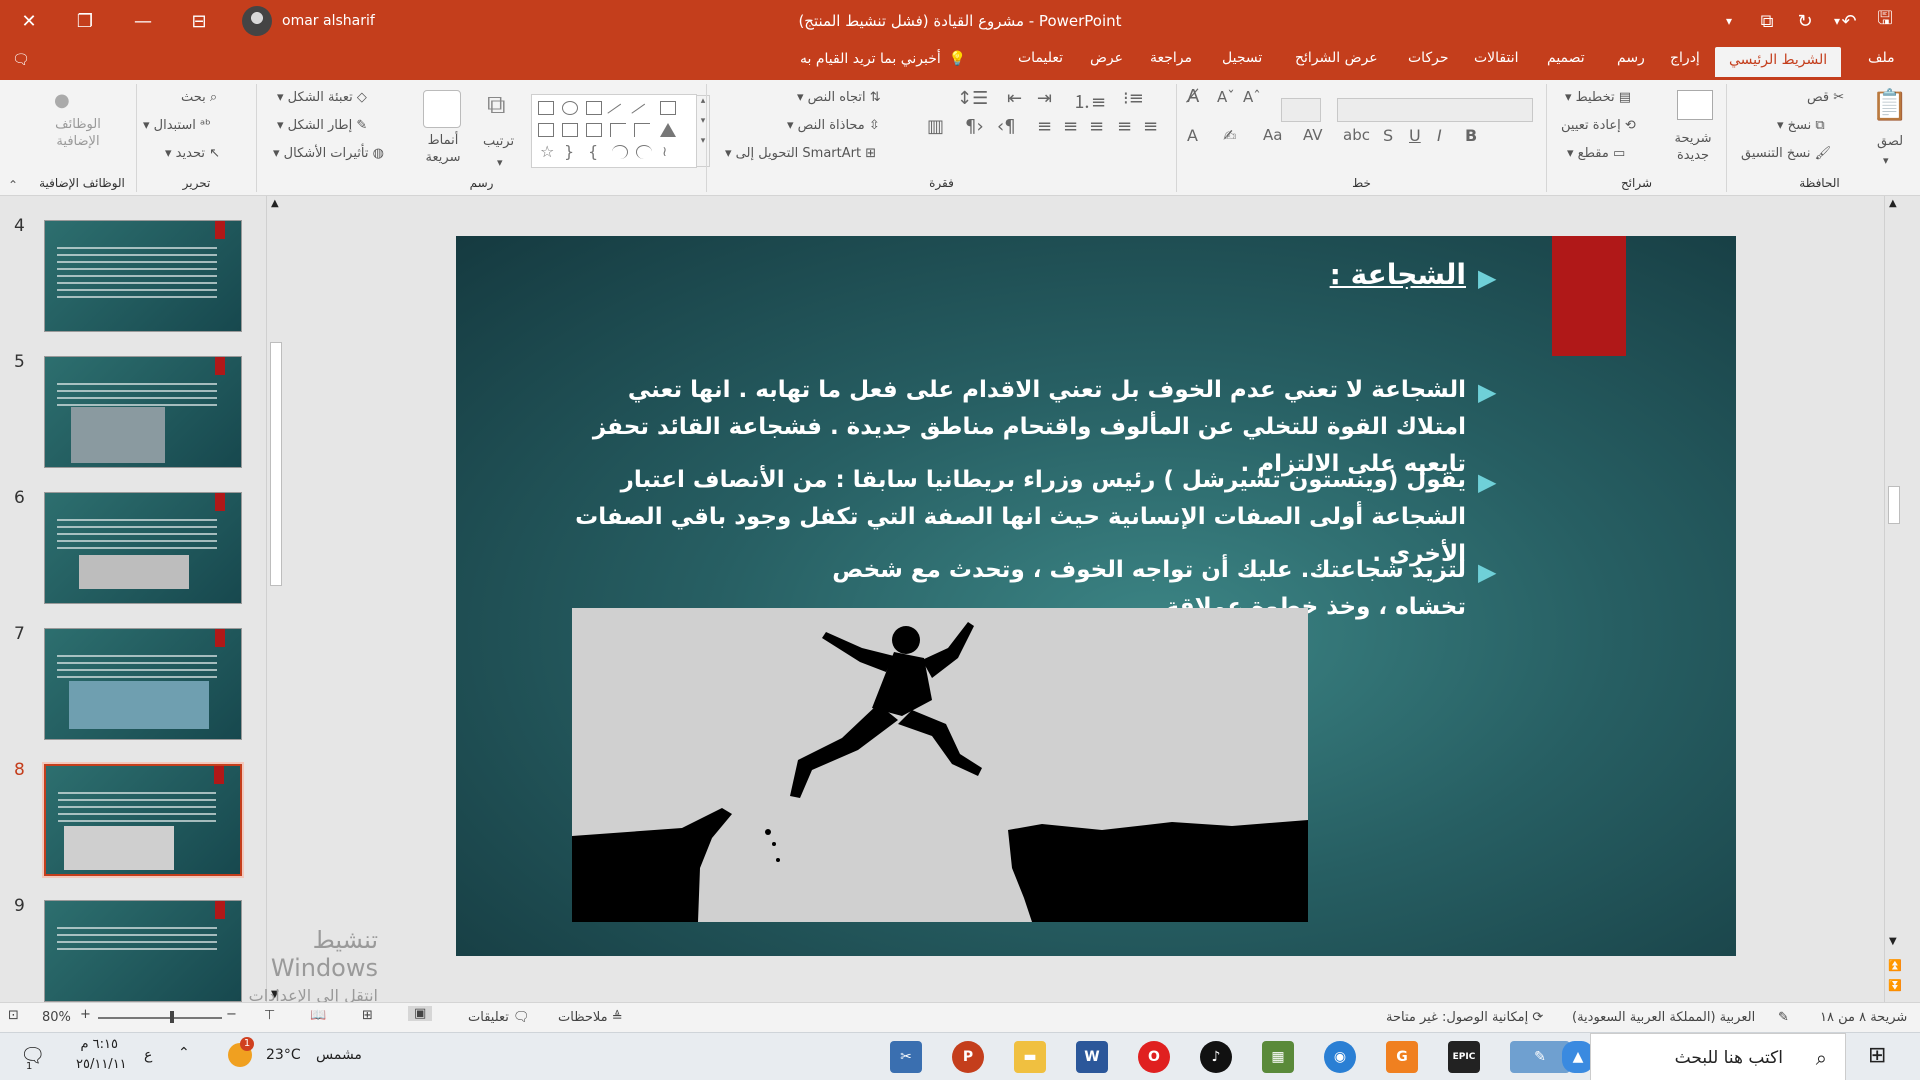  What do you see at coordinates (1778, 62) in the screenshot?
I see `tab-home: الشريط الرئيسي` at bounding box center [1778, 62].